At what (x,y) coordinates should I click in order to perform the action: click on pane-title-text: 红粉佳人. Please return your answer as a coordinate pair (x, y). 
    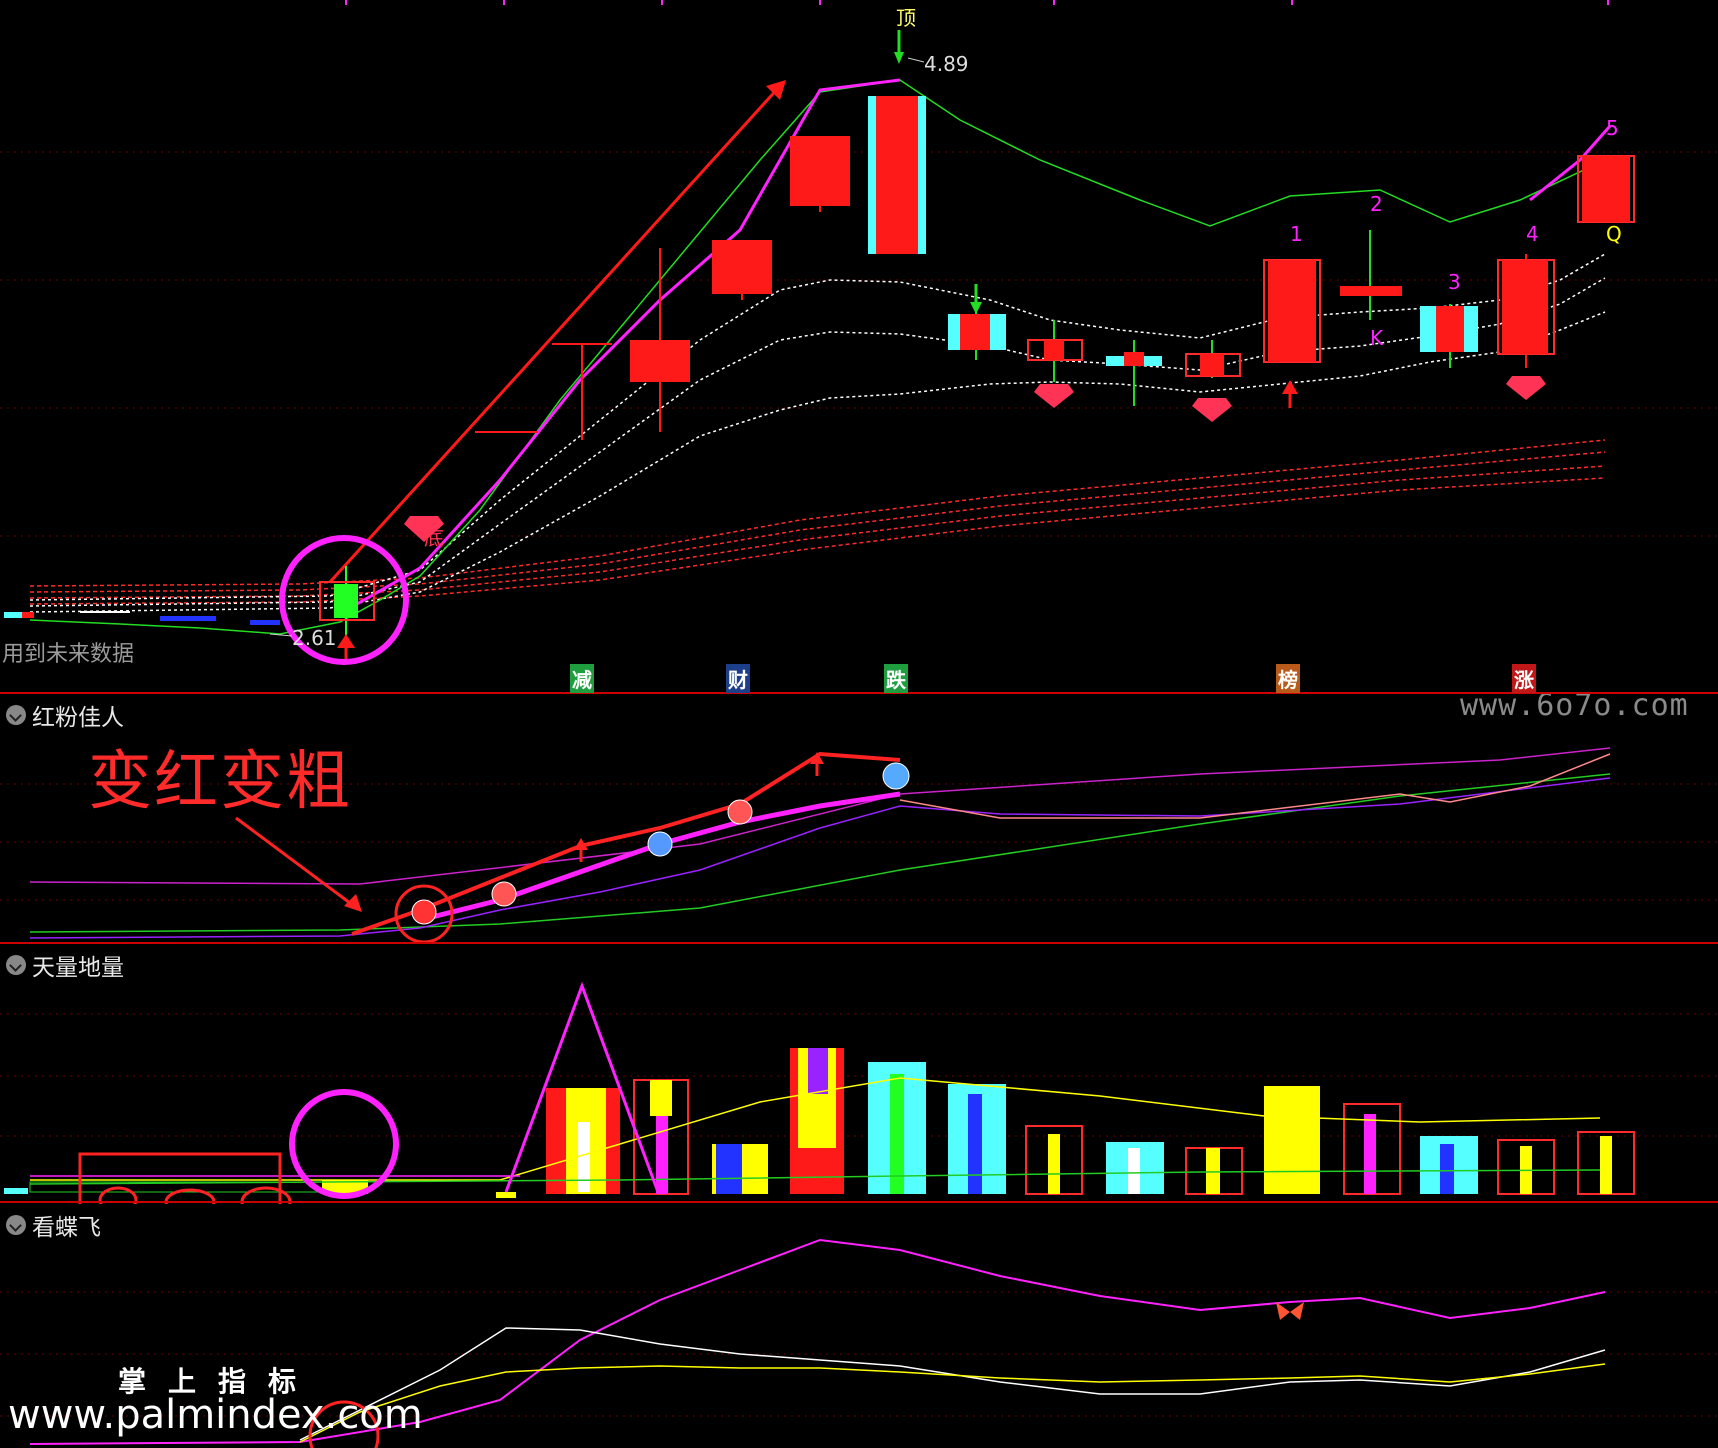
    Looking at the image, I should click on (78, 718).